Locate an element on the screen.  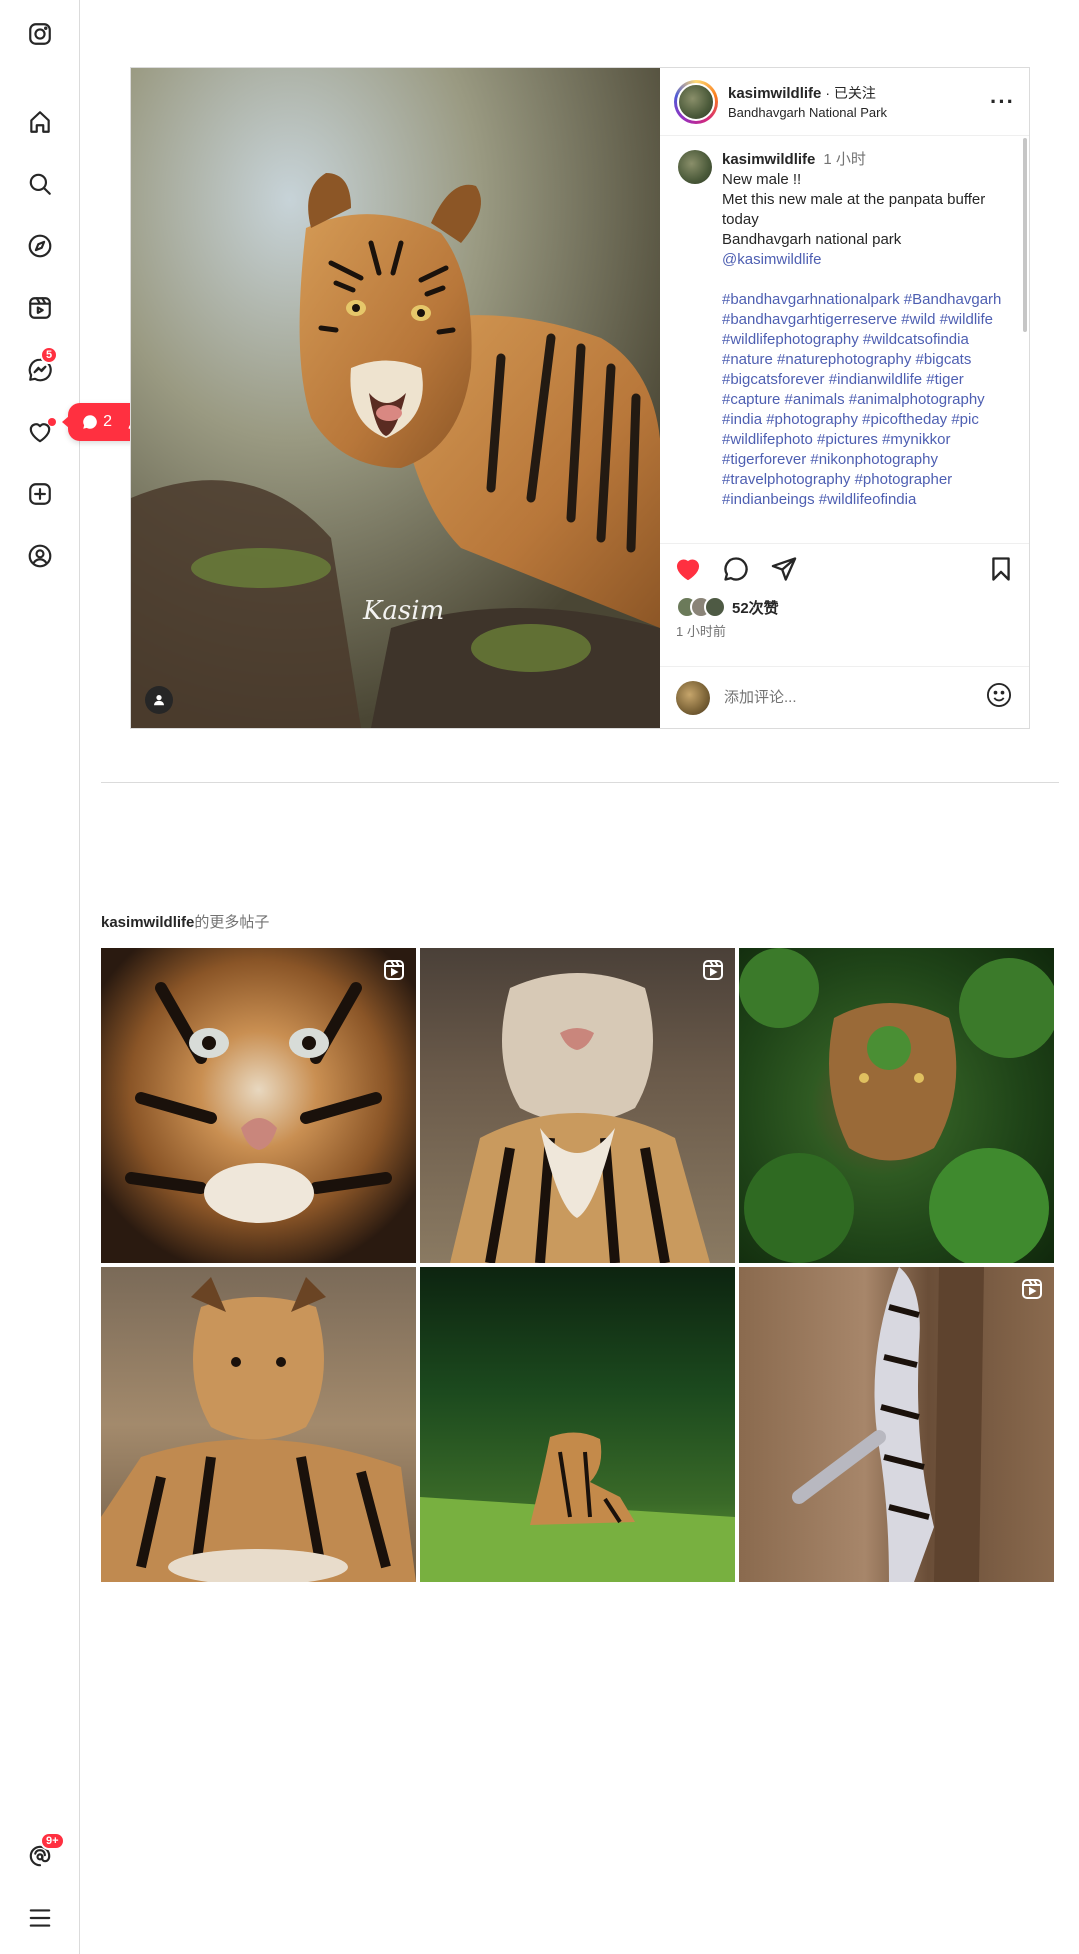
author-avatar-ring is located at coordinates (696, 101).